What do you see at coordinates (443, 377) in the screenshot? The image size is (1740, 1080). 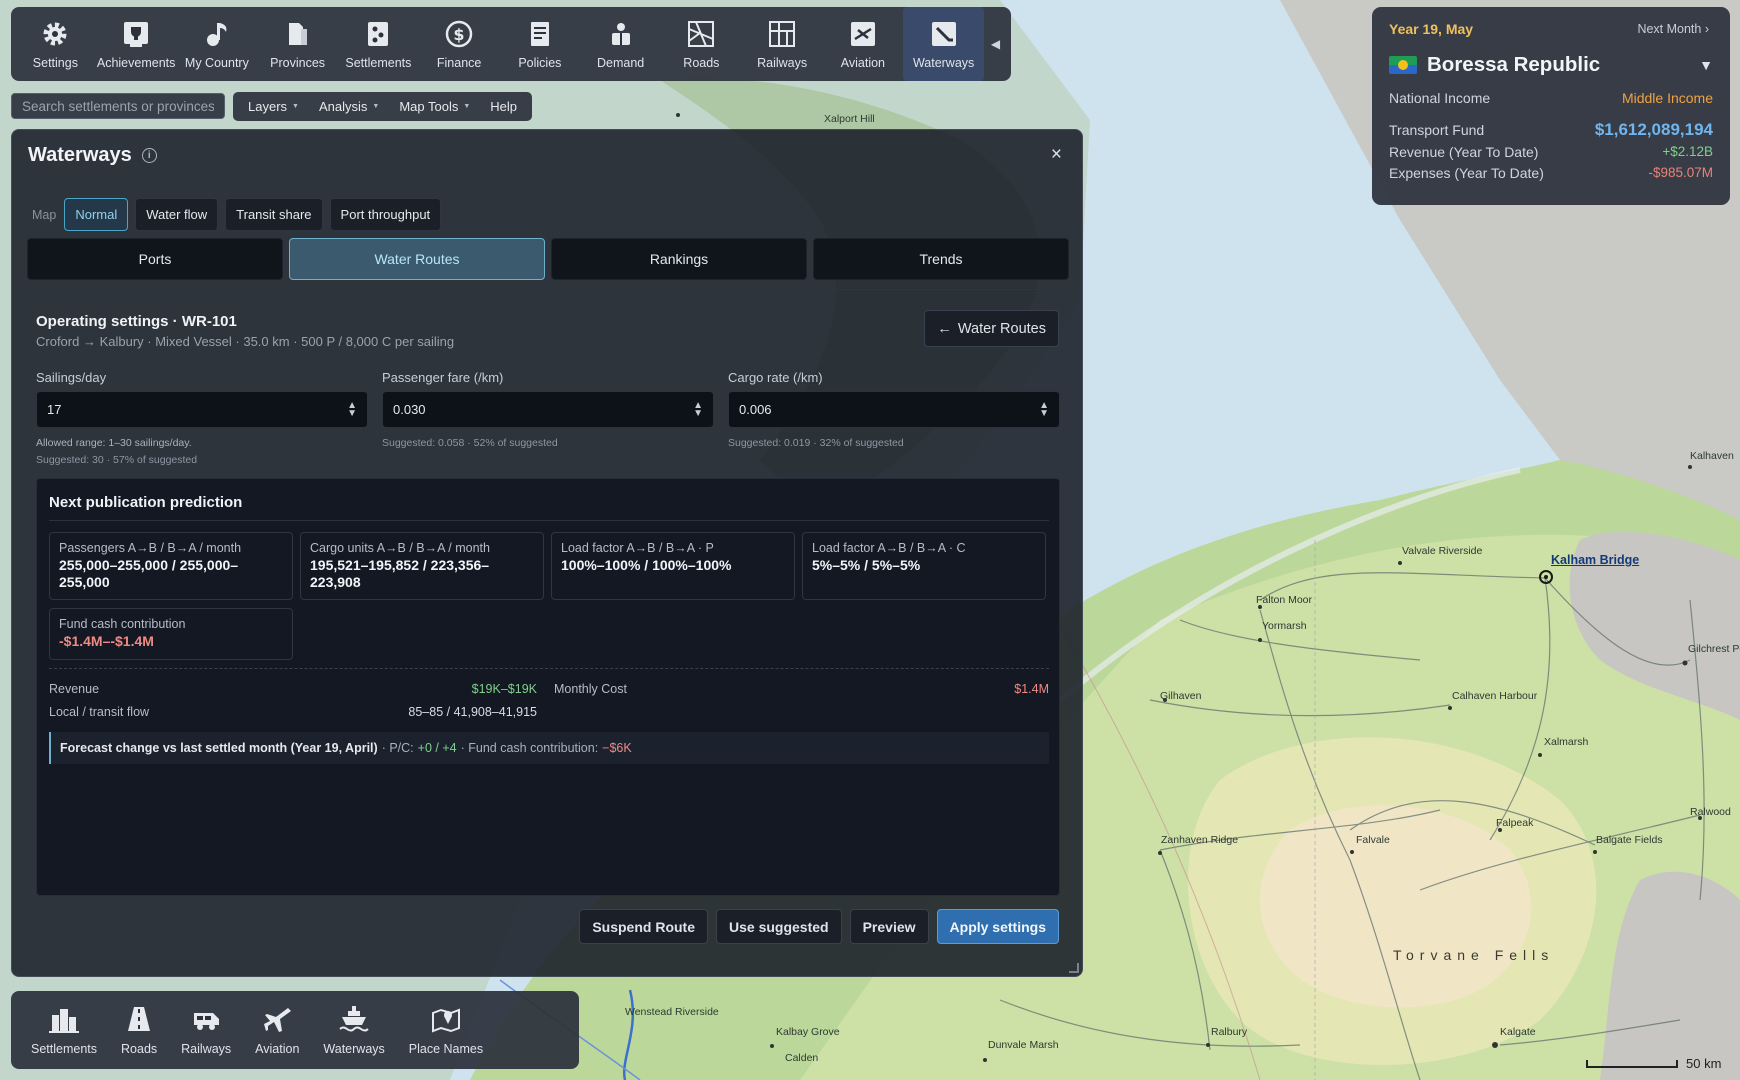 I see `passenger-fare-label: Passenger fare (/km)` at bounding box center [443, 377].